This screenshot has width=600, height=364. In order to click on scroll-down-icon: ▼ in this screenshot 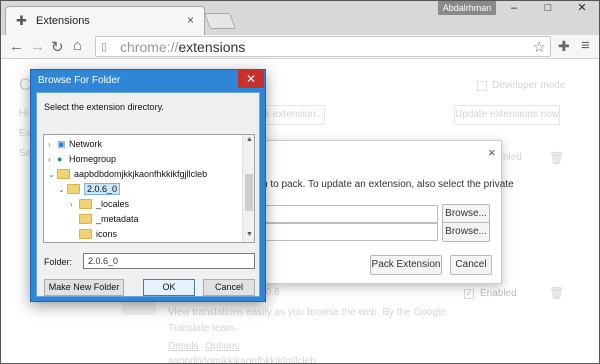, I will do `click(249, 234)`.